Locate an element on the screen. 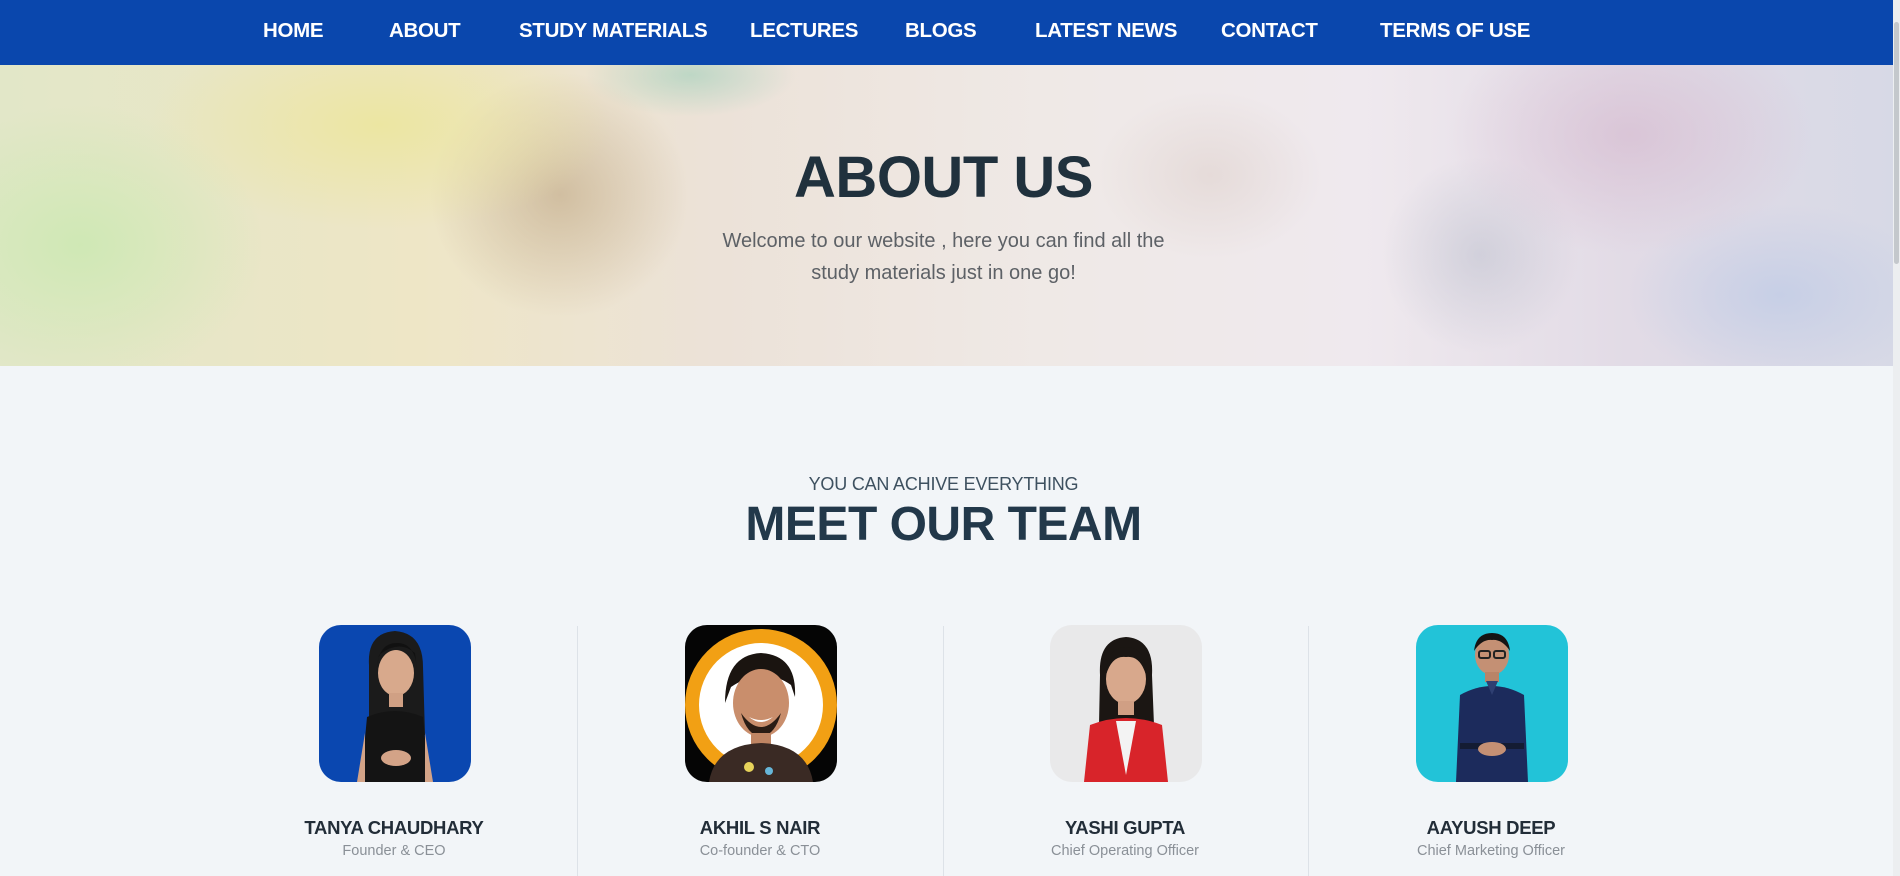 The height and width of the screenshot is (876, 1900). team-member-name: AKHIL S NAIR is located at coordinates (760, 827).